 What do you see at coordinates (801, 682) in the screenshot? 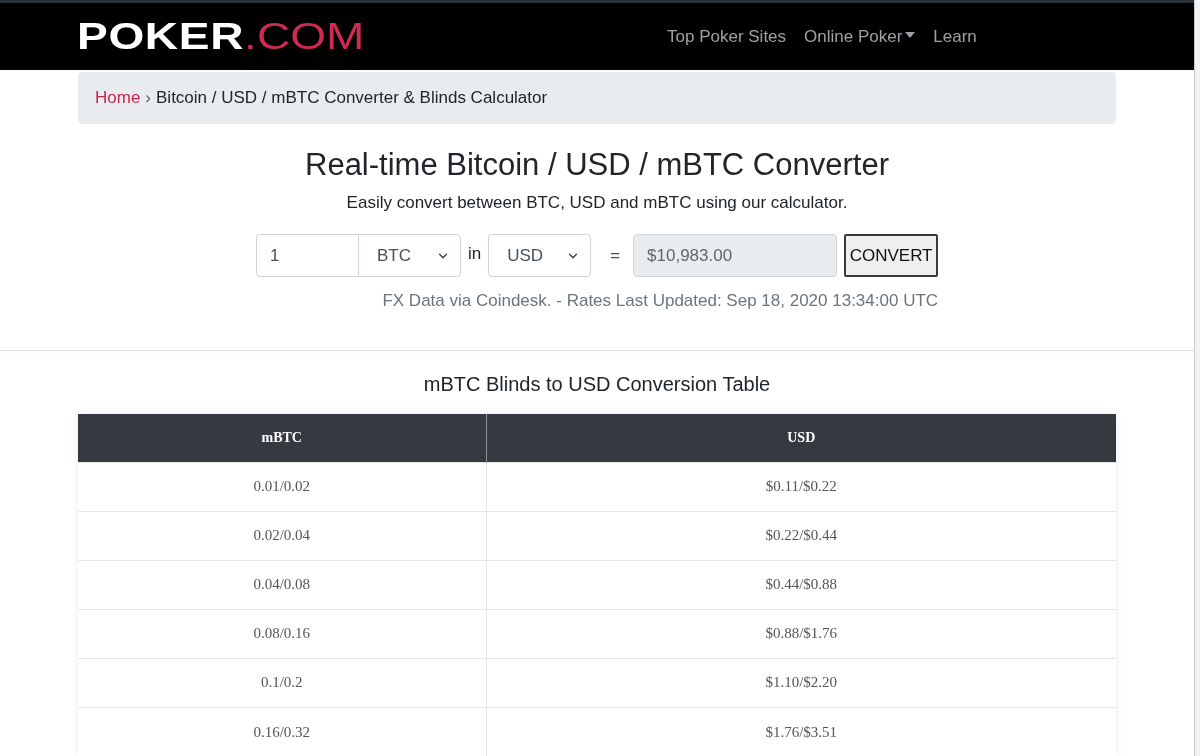
I see `table-cell: $1.10/$2.20` at bounding box center [801, 682].